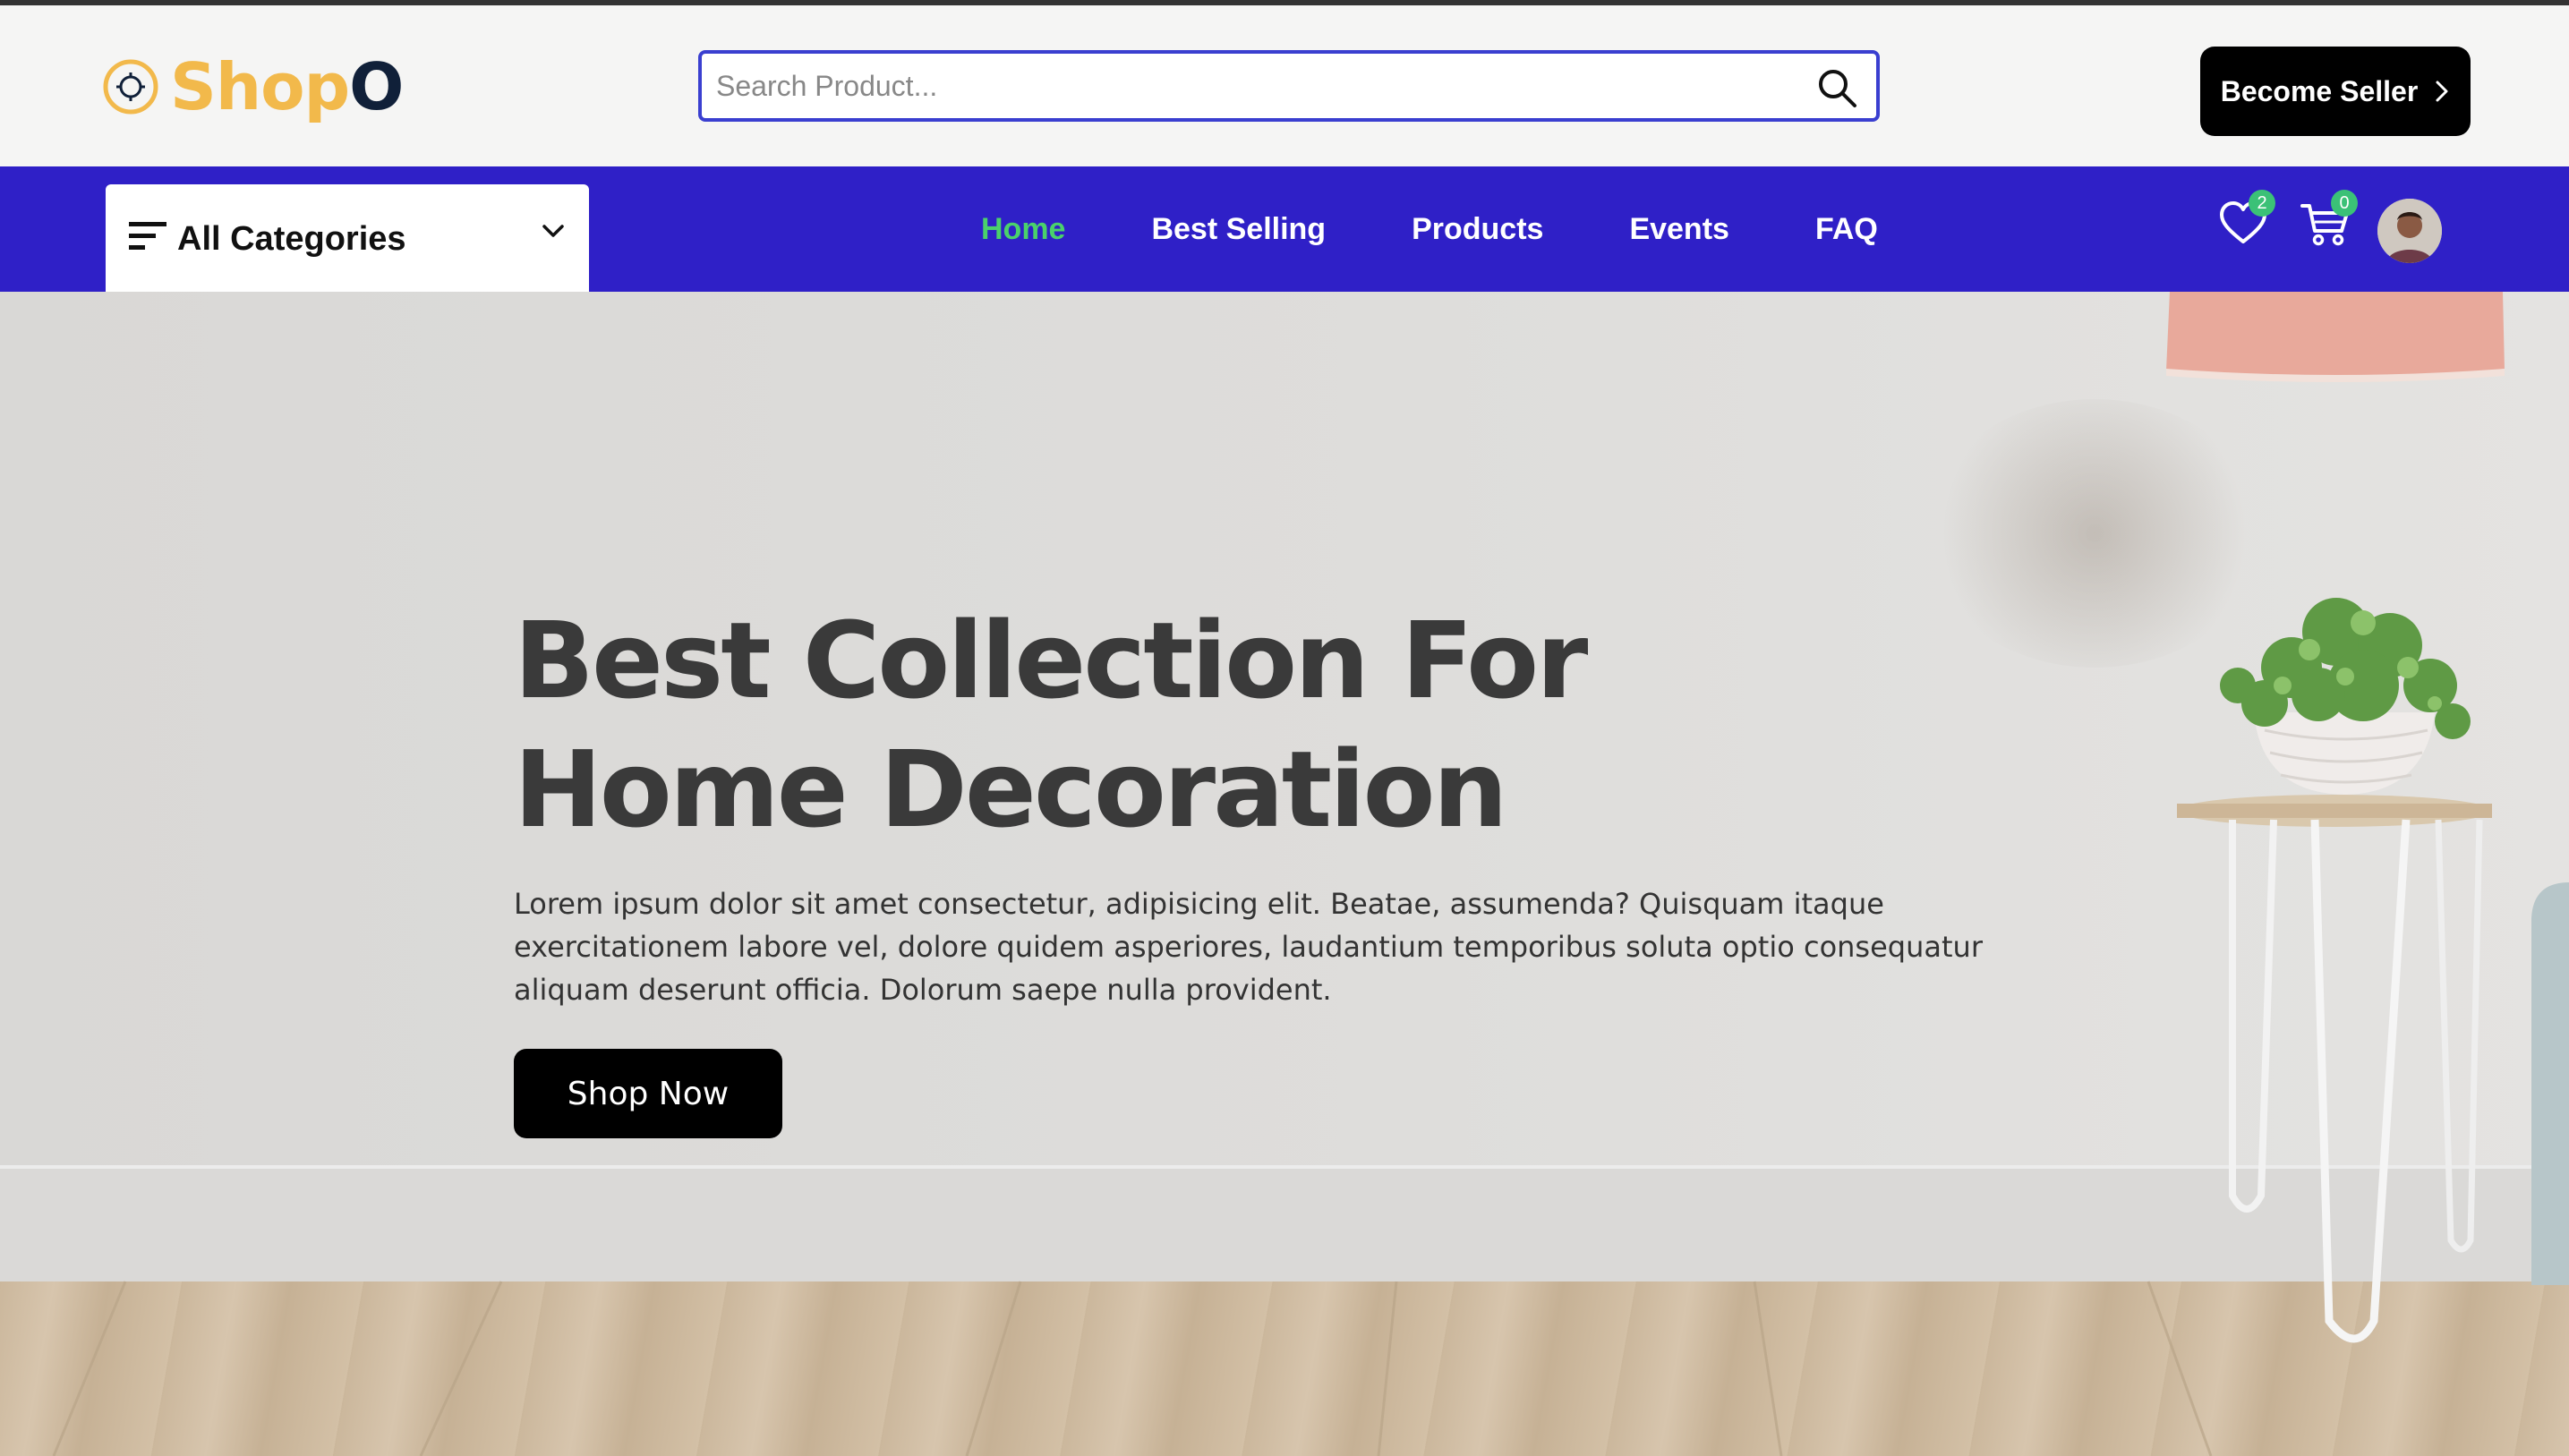 This screenshot has width=2569, height=1456. What do you see at coordinates (1011, 790) in the screenshot?
I see `hero-title-line-2: Home Decoration` at bounding box center [1011, 790].